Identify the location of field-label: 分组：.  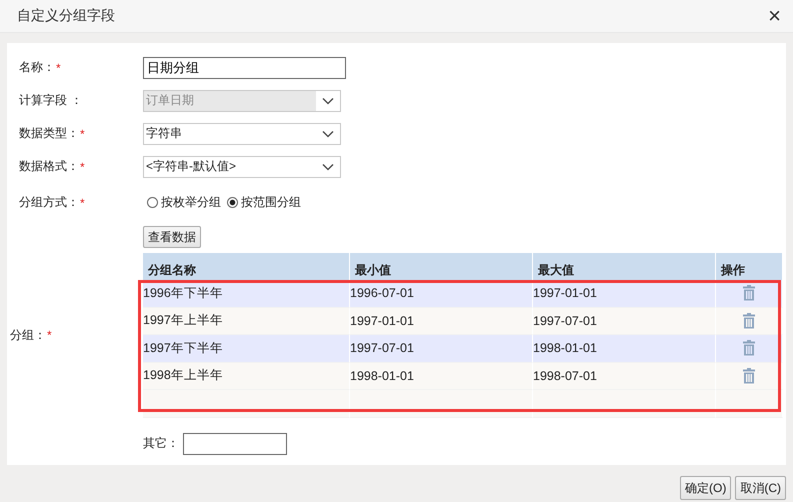
(28, 335).